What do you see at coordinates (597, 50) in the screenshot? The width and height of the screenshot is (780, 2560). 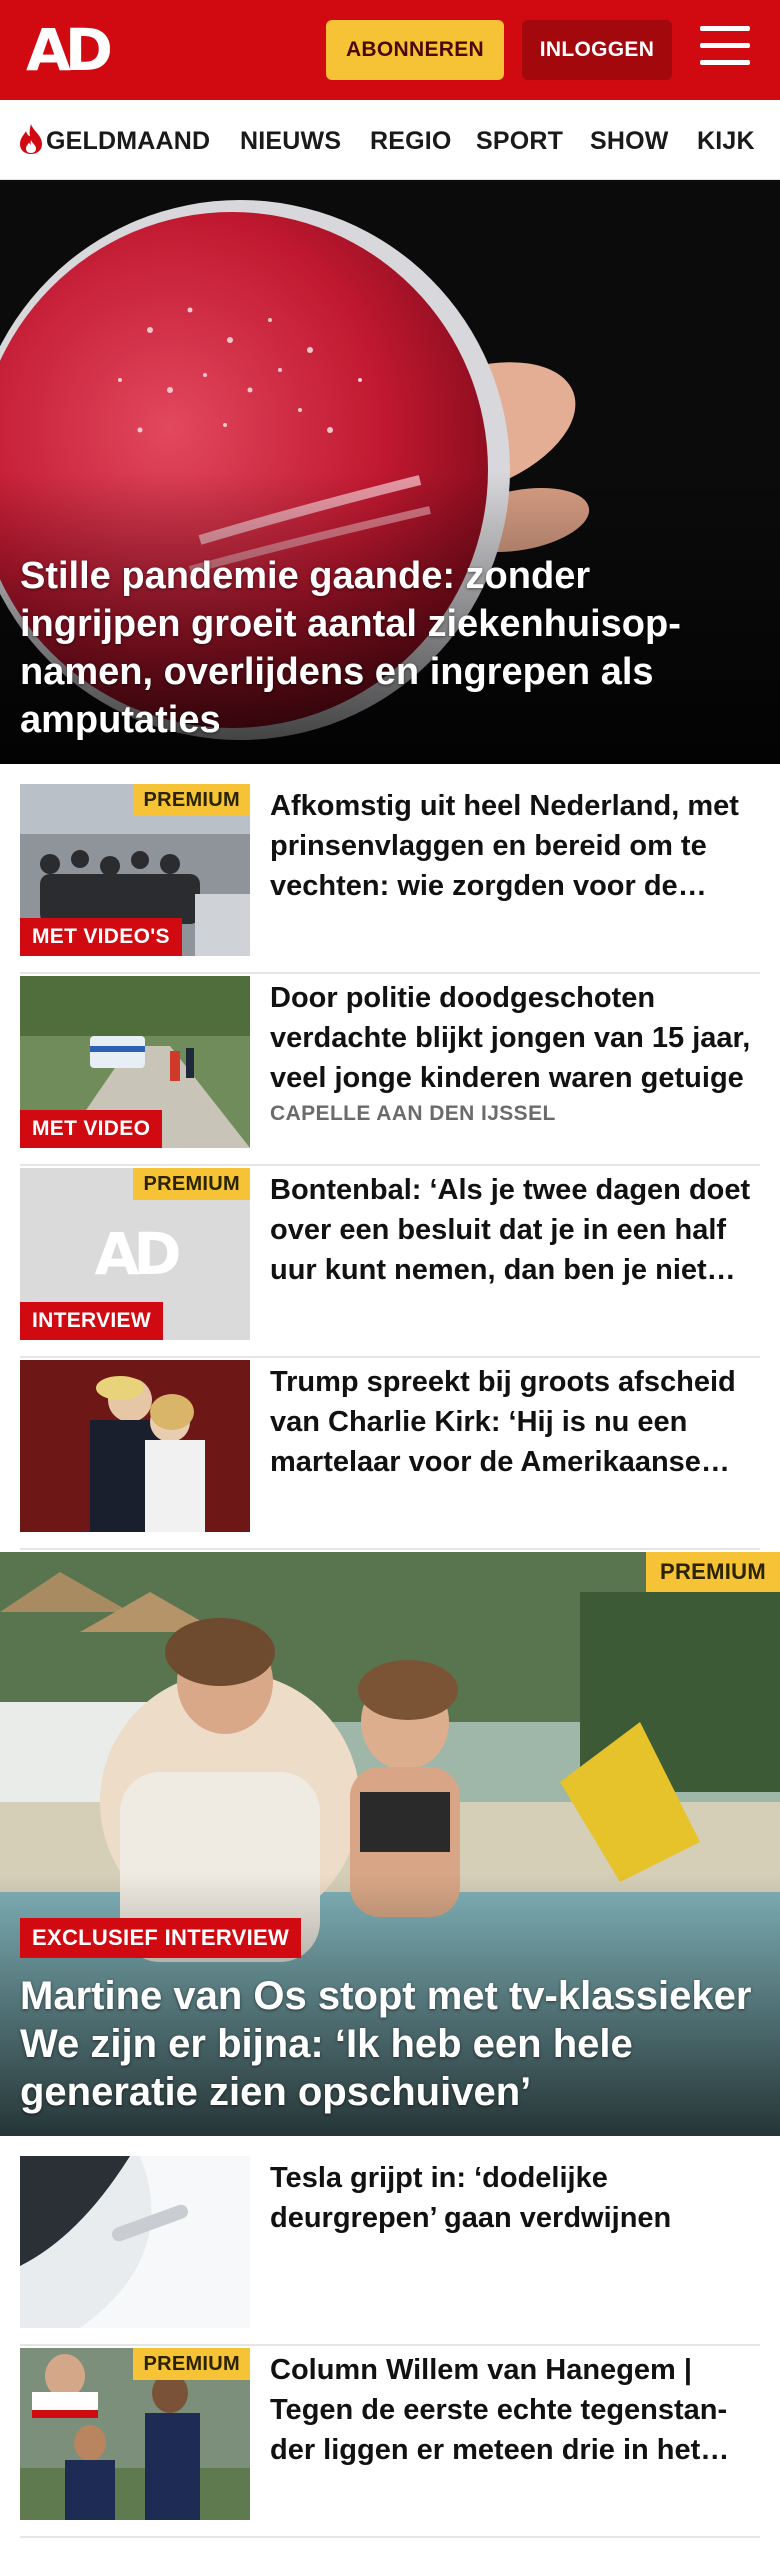 I see `login-button: INLOGGEN` at bounding box center [597, 50].